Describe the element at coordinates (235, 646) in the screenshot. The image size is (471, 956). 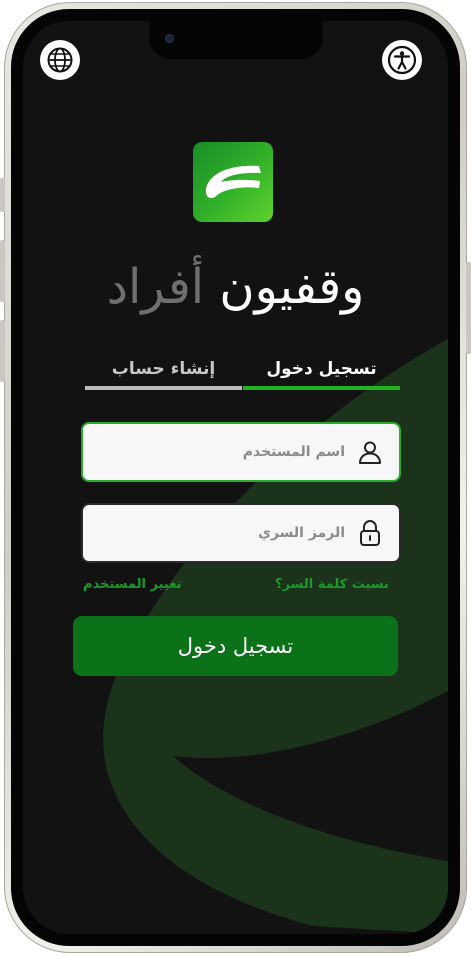
I see `login-button: تسجيل دخول` at that location.